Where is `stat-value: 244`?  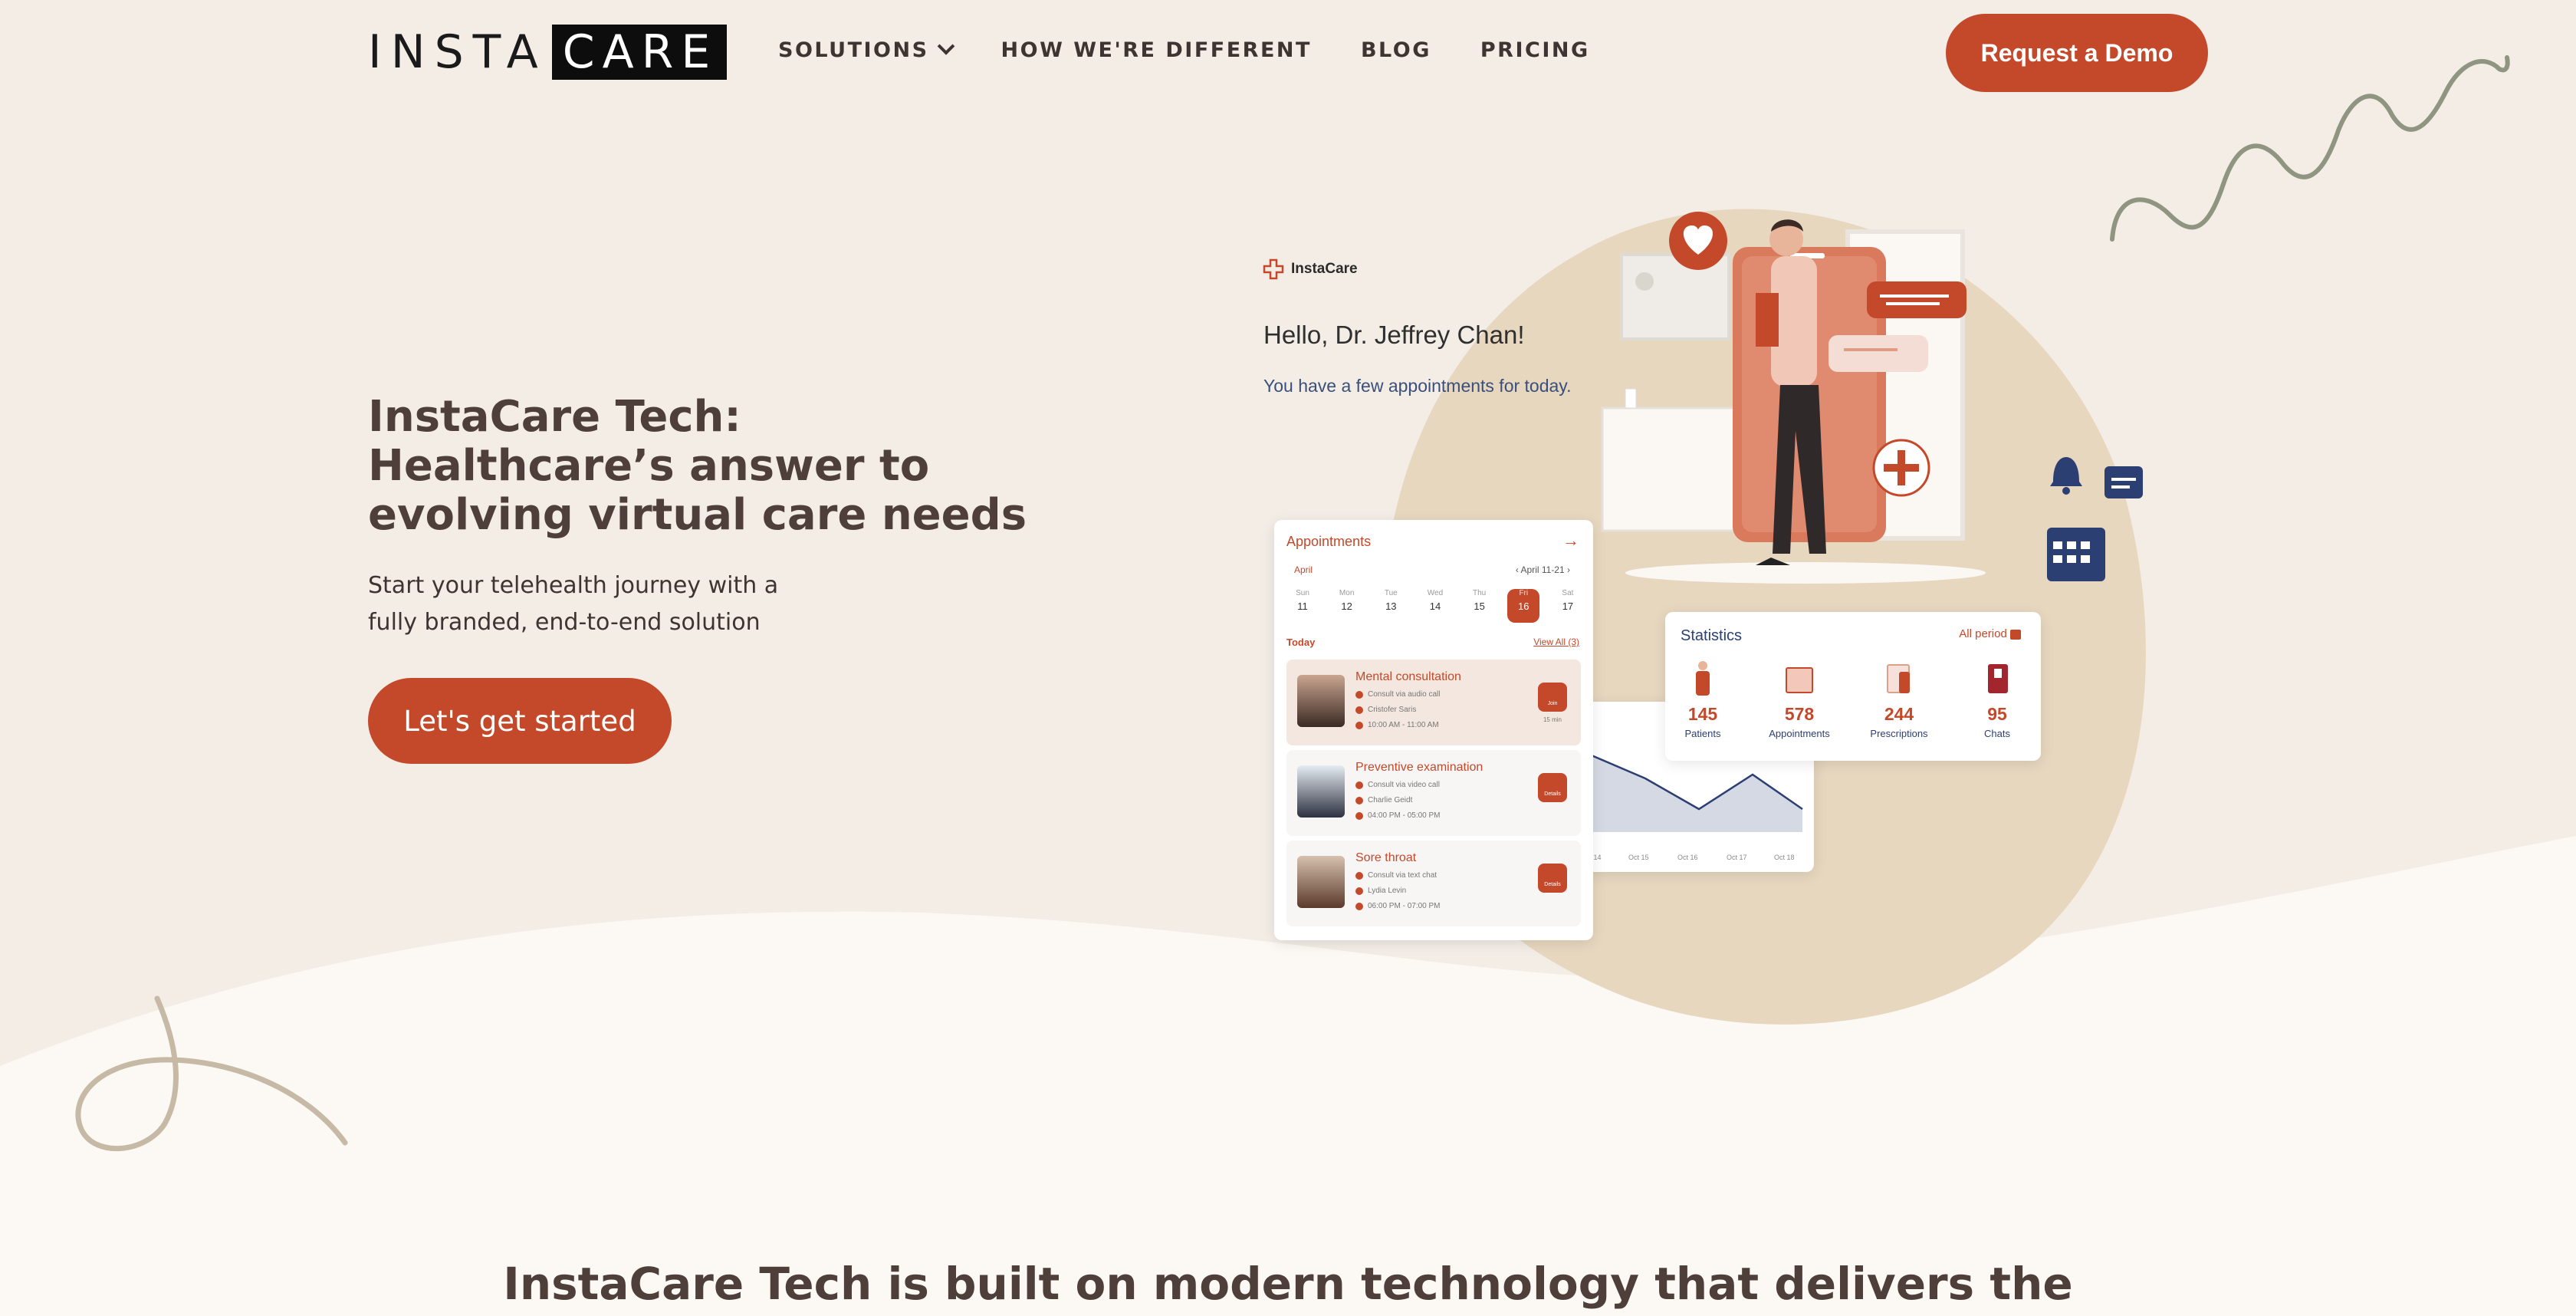
stat-value: 244 is located at coordinates (1899, 714).